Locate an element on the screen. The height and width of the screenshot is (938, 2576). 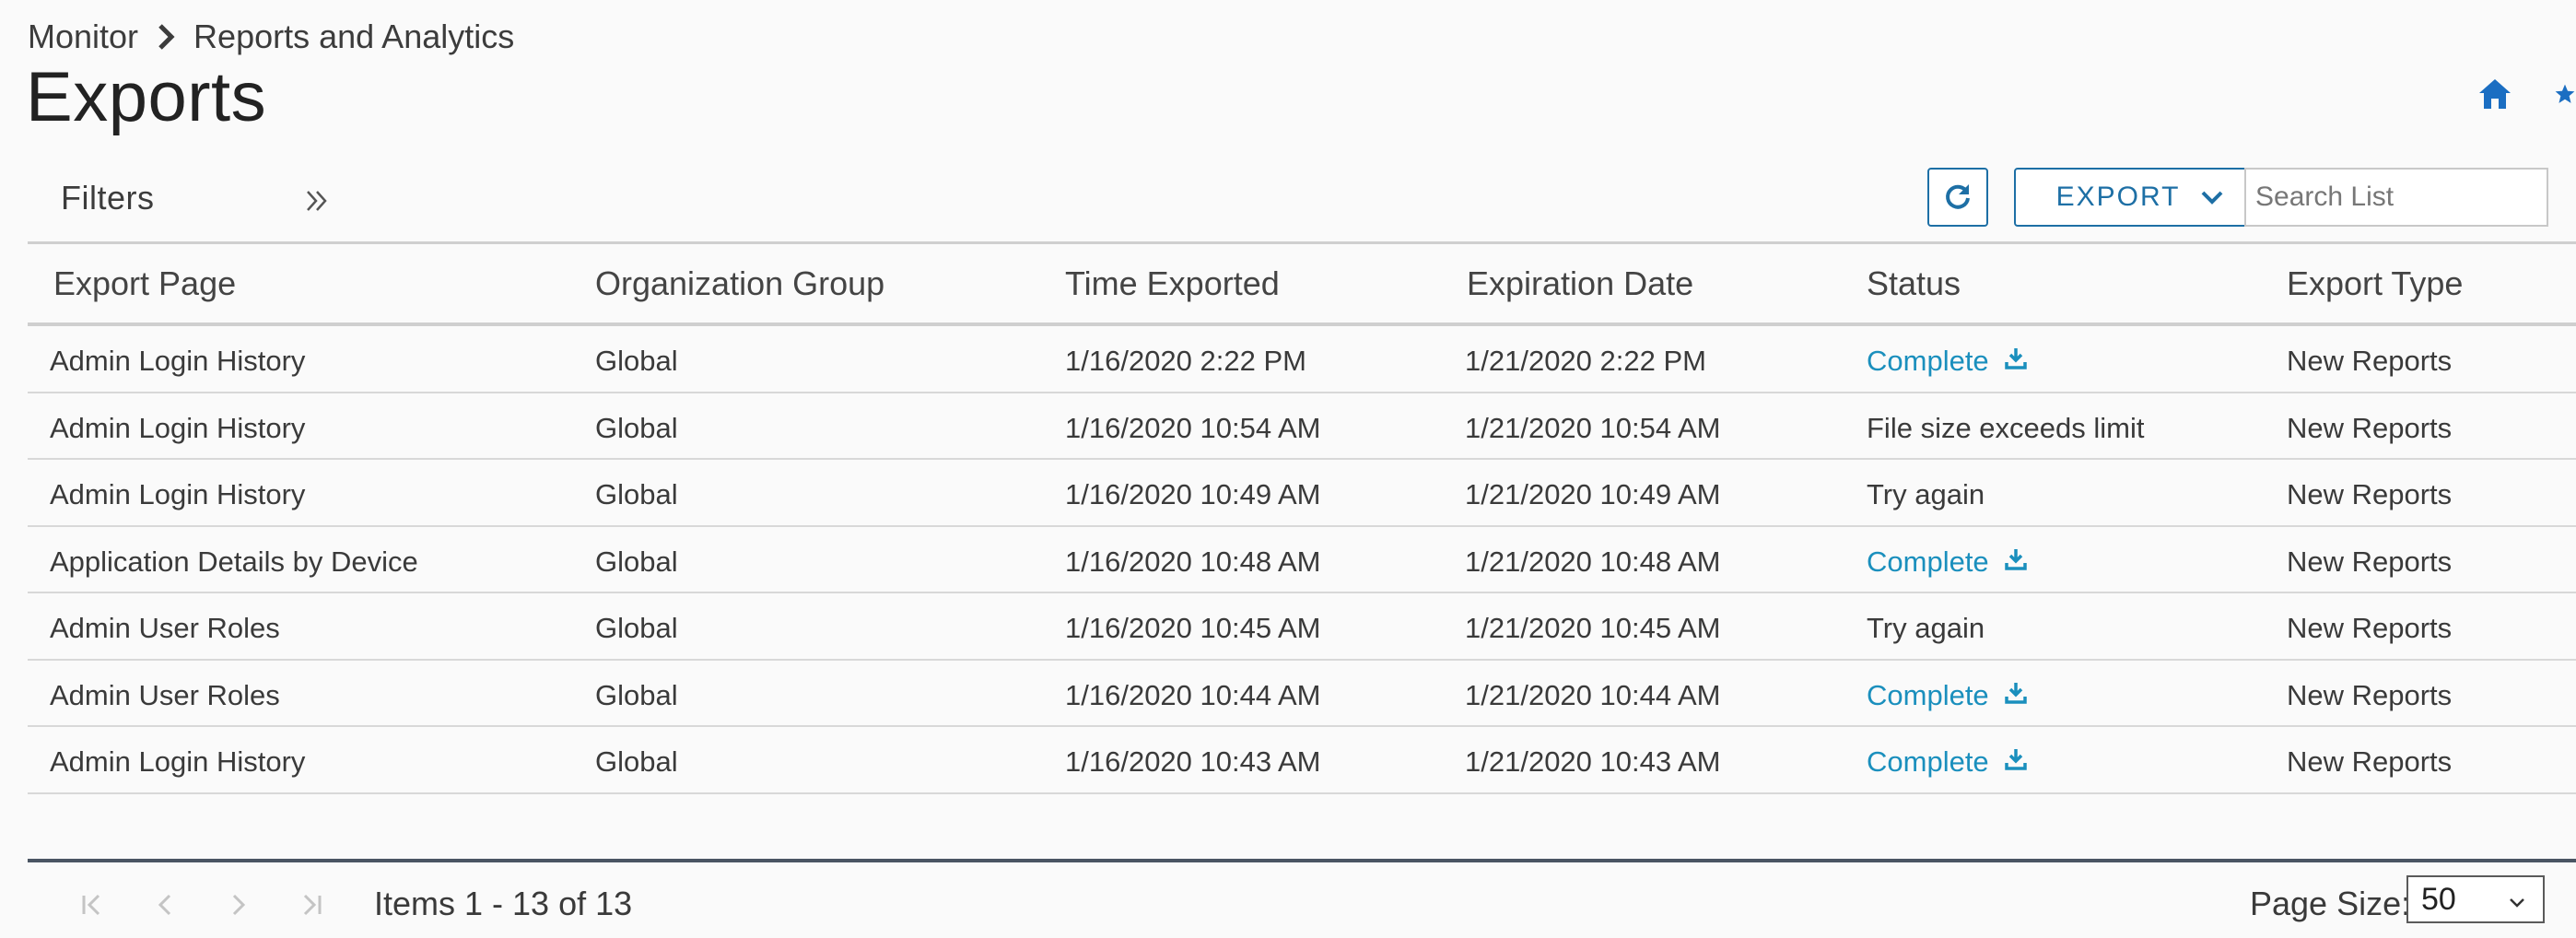
refresh-icon is located at coordinates (1957, 198).